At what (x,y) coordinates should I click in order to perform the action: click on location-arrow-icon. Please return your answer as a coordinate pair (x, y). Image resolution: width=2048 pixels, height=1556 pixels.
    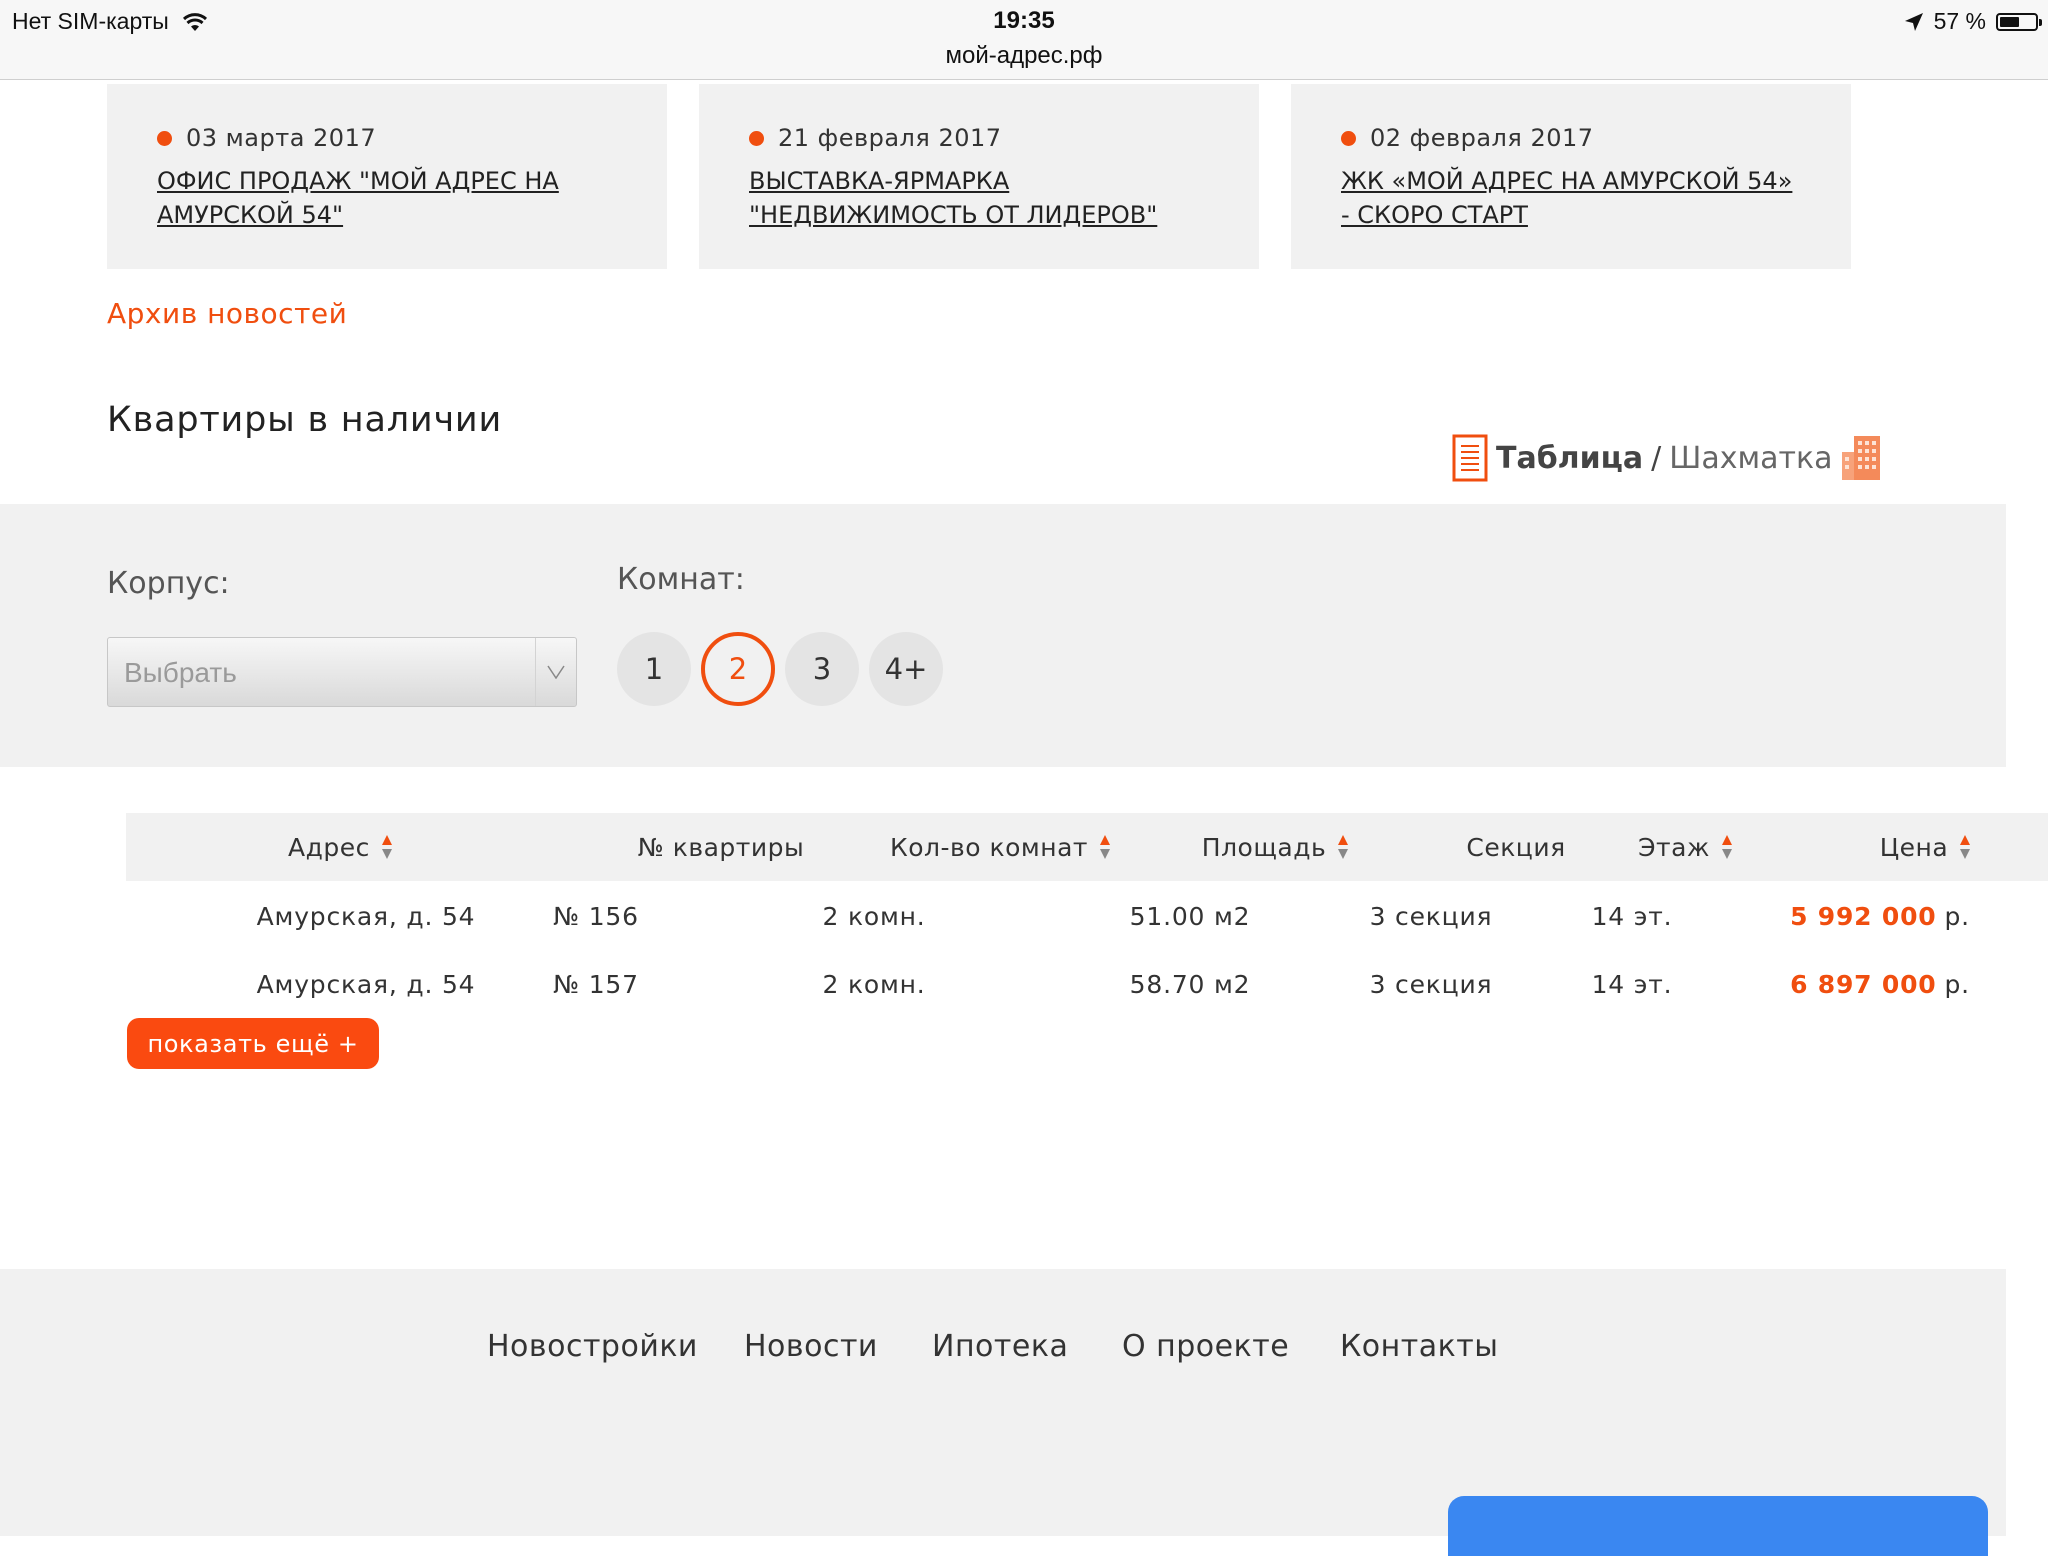
    Looking at the image, I should click on (1913, 21).